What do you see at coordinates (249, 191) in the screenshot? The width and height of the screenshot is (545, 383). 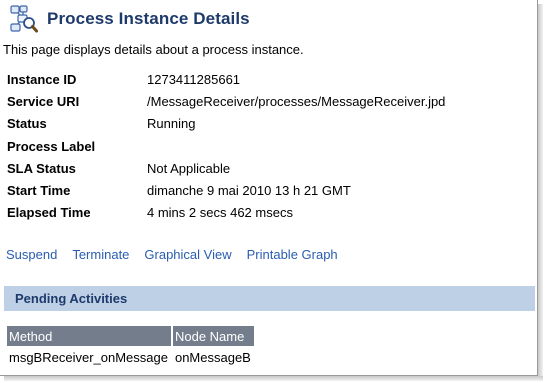 I see `detail-value: dimanche 9 mai 2010 13 h 21 GMT` at bounding box center [249, 191].